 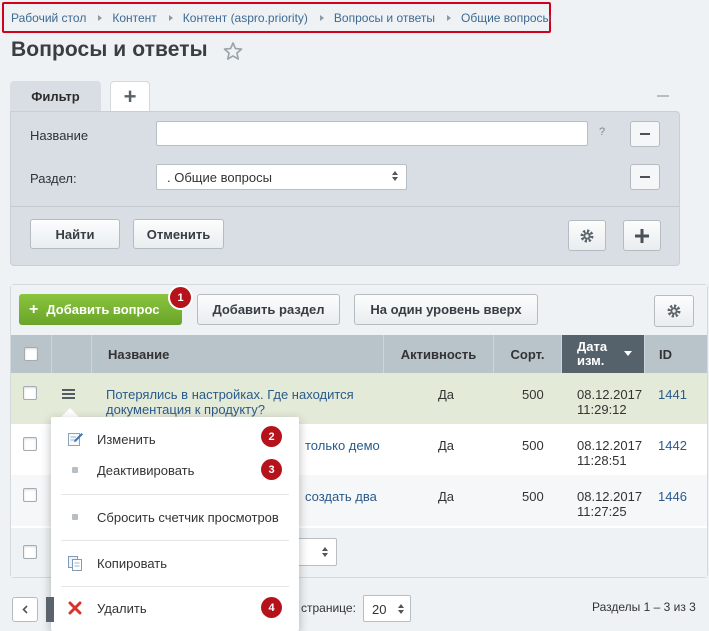 I want to click on filter-section-select: . Общие вопросы, so click(x=281, y=177).